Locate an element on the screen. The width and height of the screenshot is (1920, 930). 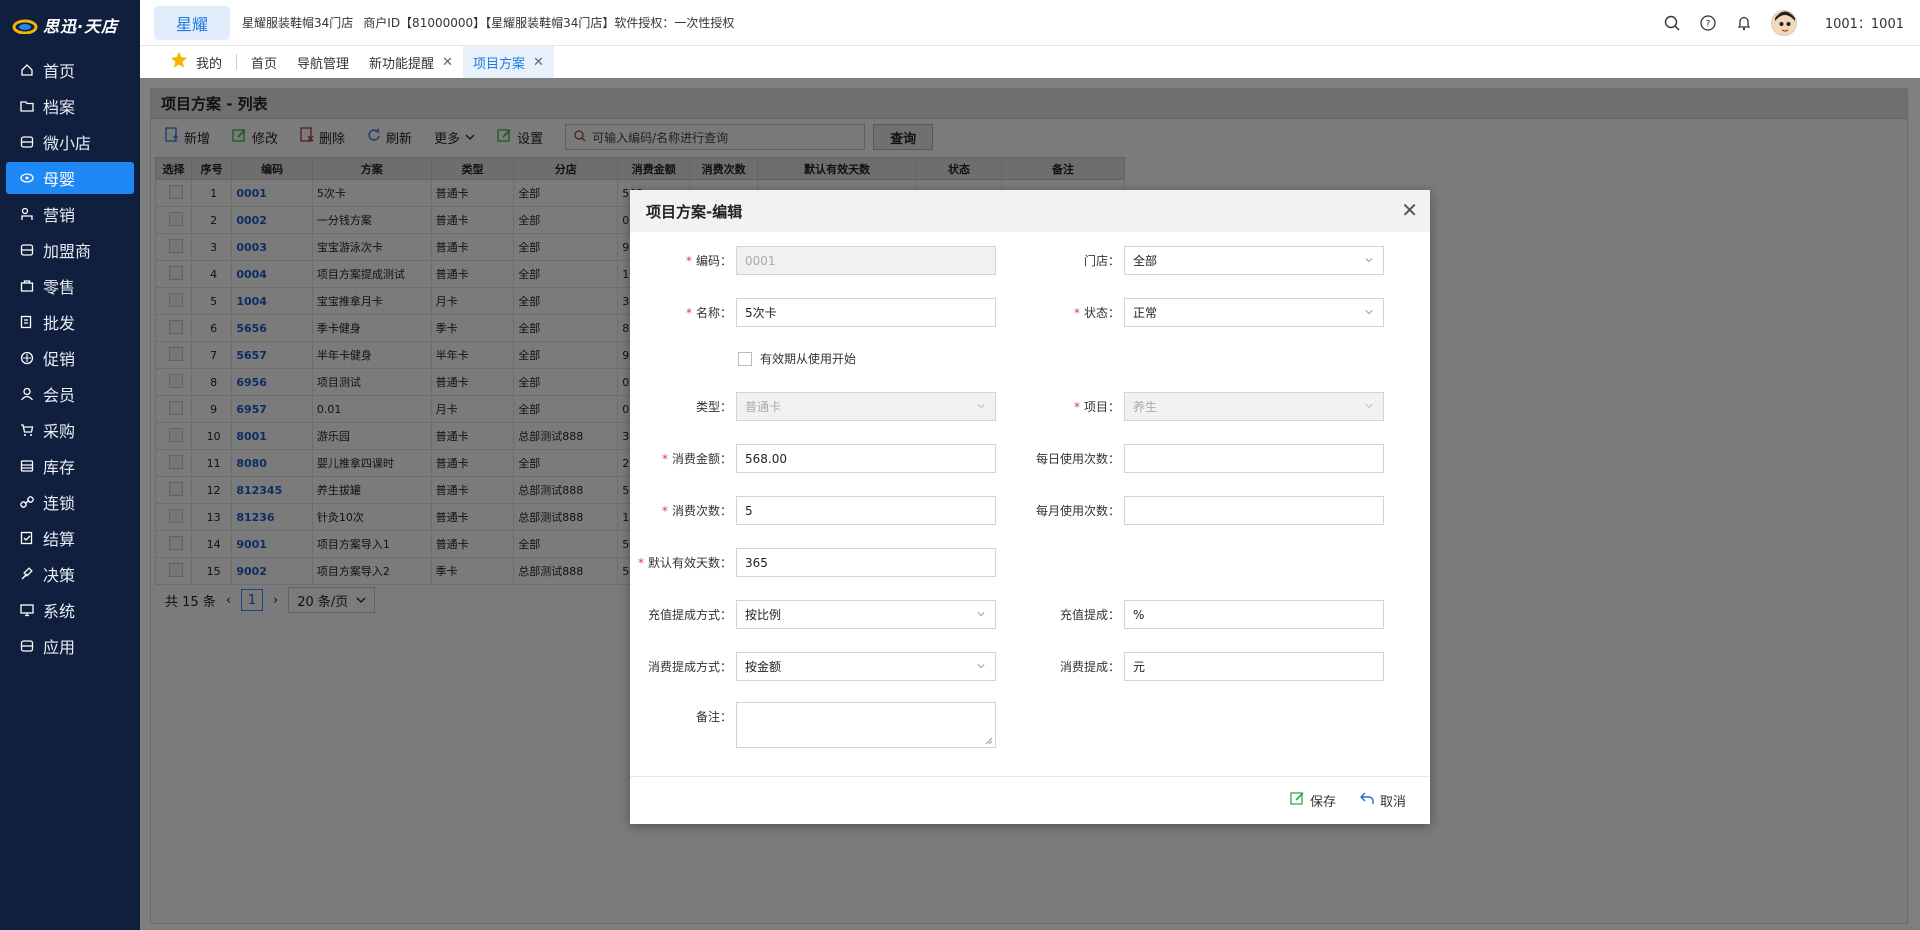
save-button: 保存 is located at coordinates (1313, 800).